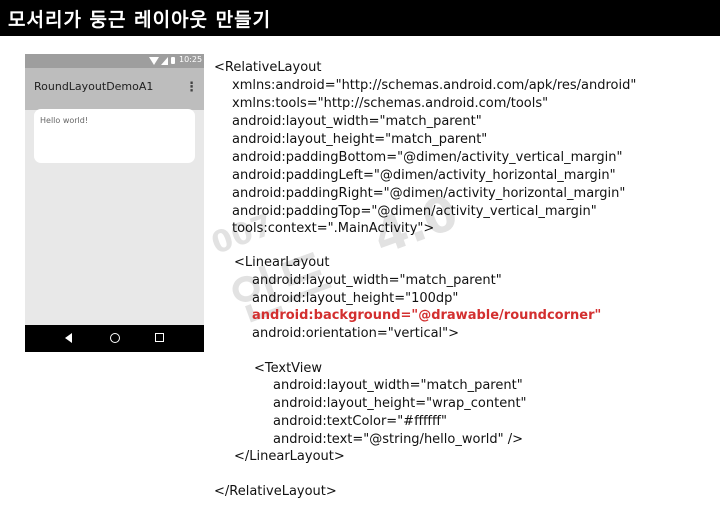 The width and height of the screenshot is (720, 508). Describe the element at coordinates (275, 491) in the screenshot. I see `code-line: </RelativeLayout>` at that location.